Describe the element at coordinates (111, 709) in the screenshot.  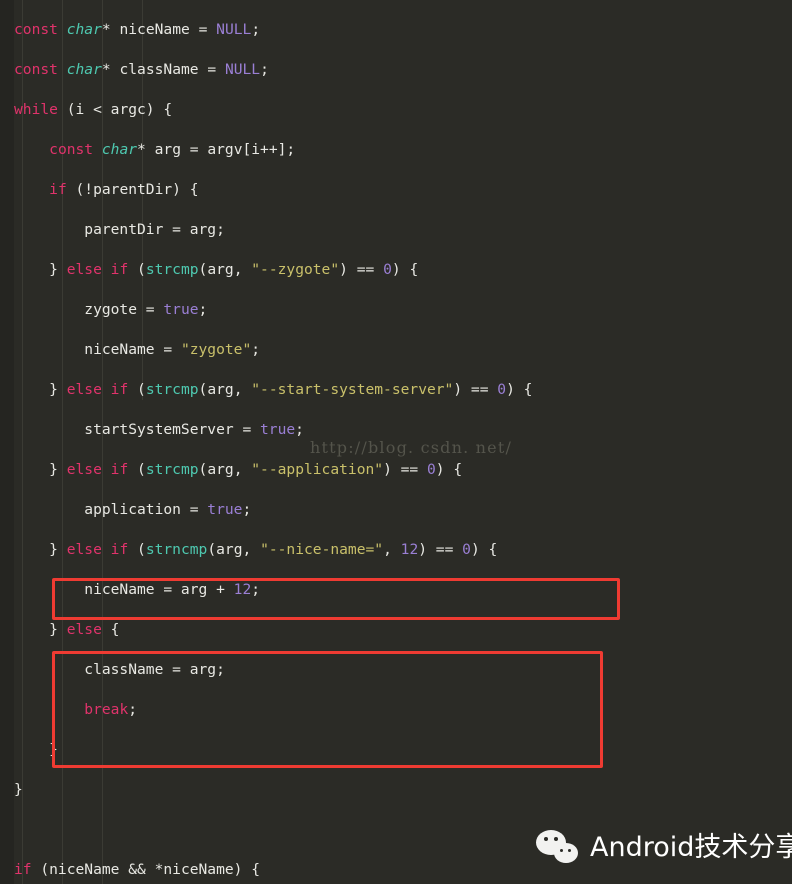
I see `code-line: break;` at that location.